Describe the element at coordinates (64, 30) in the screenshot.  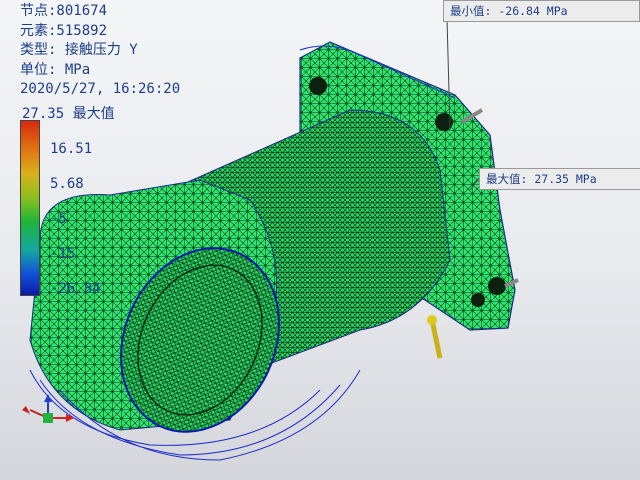
I see `element-id: 元素:515892` at that location.